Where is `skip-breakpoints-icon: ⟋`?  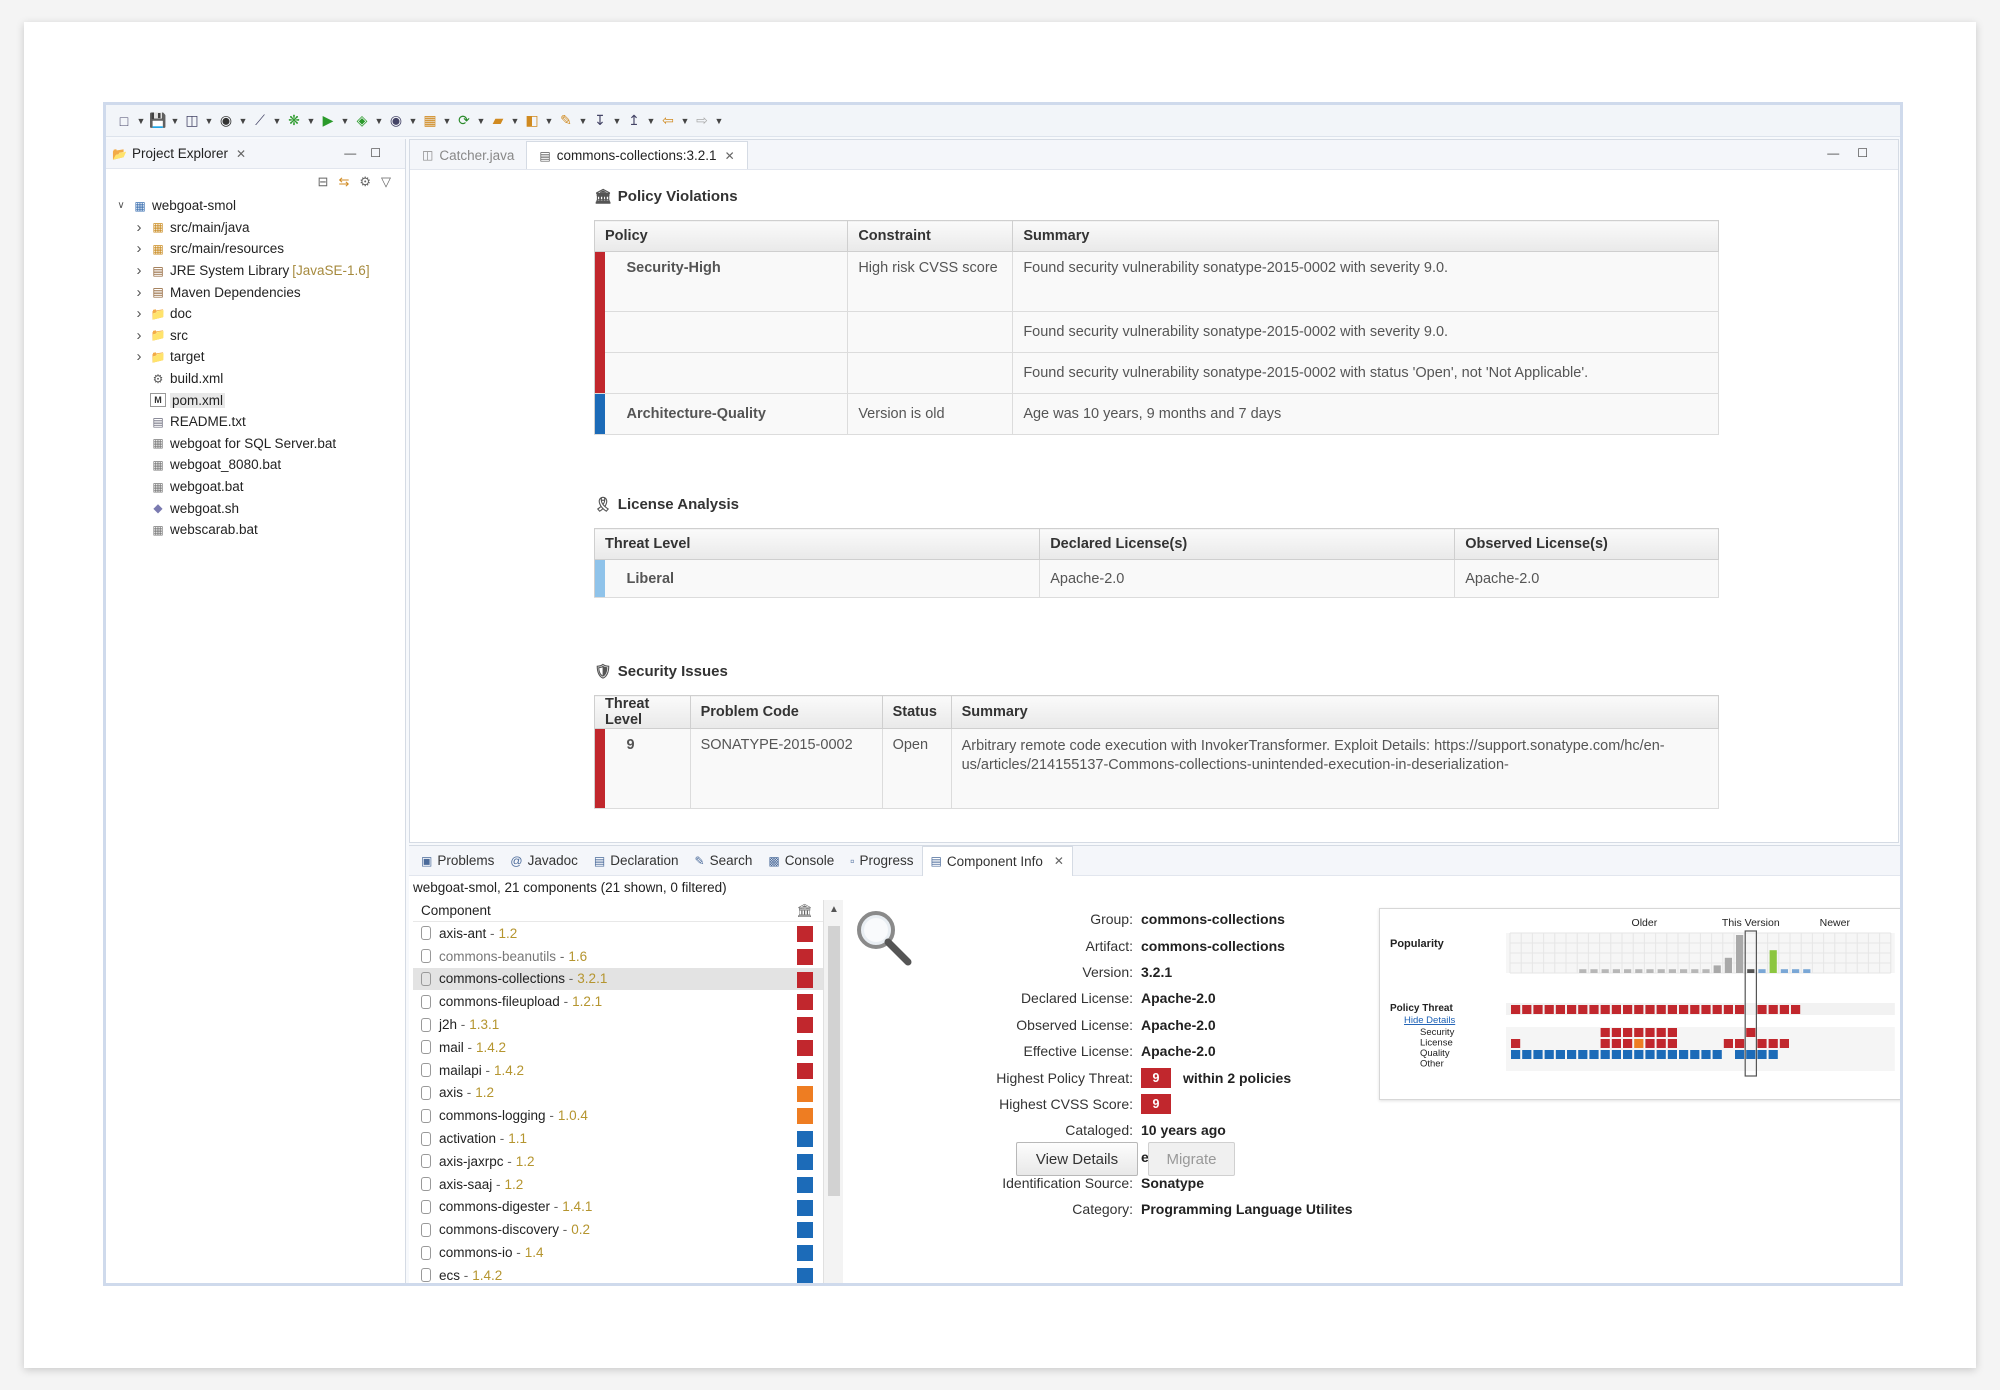 skip-breakpoints-icon: ⟋ is located at coordinates (260, 121).